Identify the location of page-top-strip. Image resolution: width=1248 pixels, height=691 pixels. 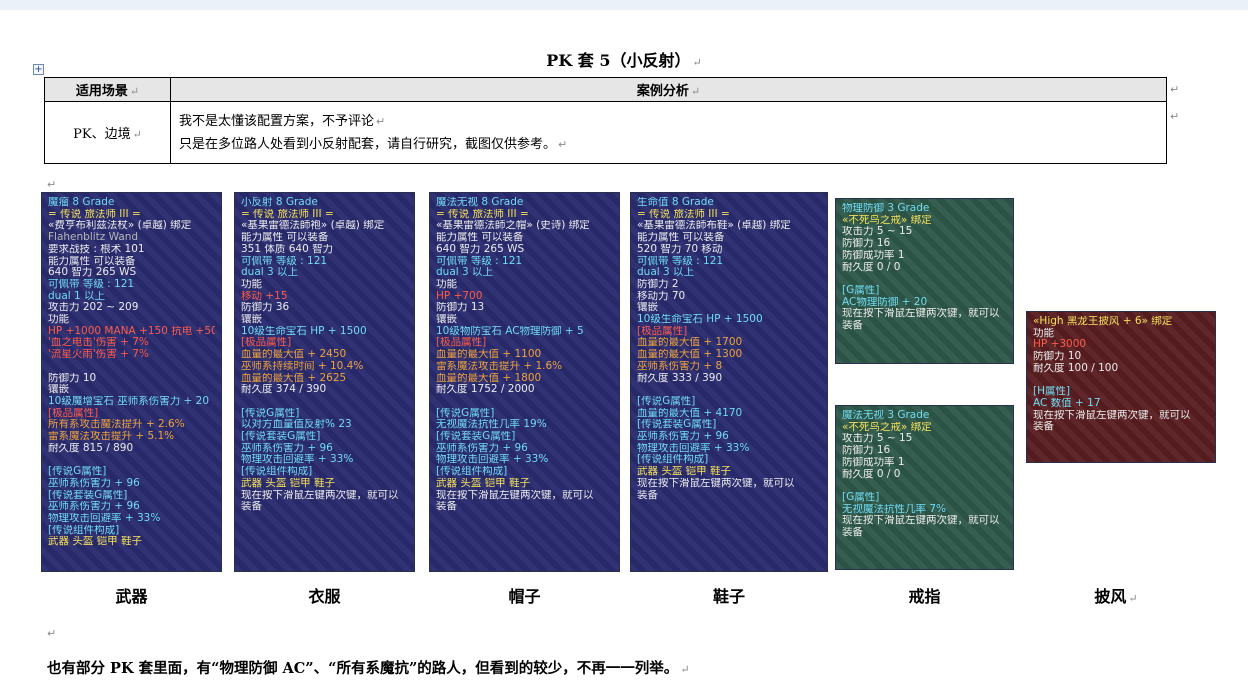
(624, 5).